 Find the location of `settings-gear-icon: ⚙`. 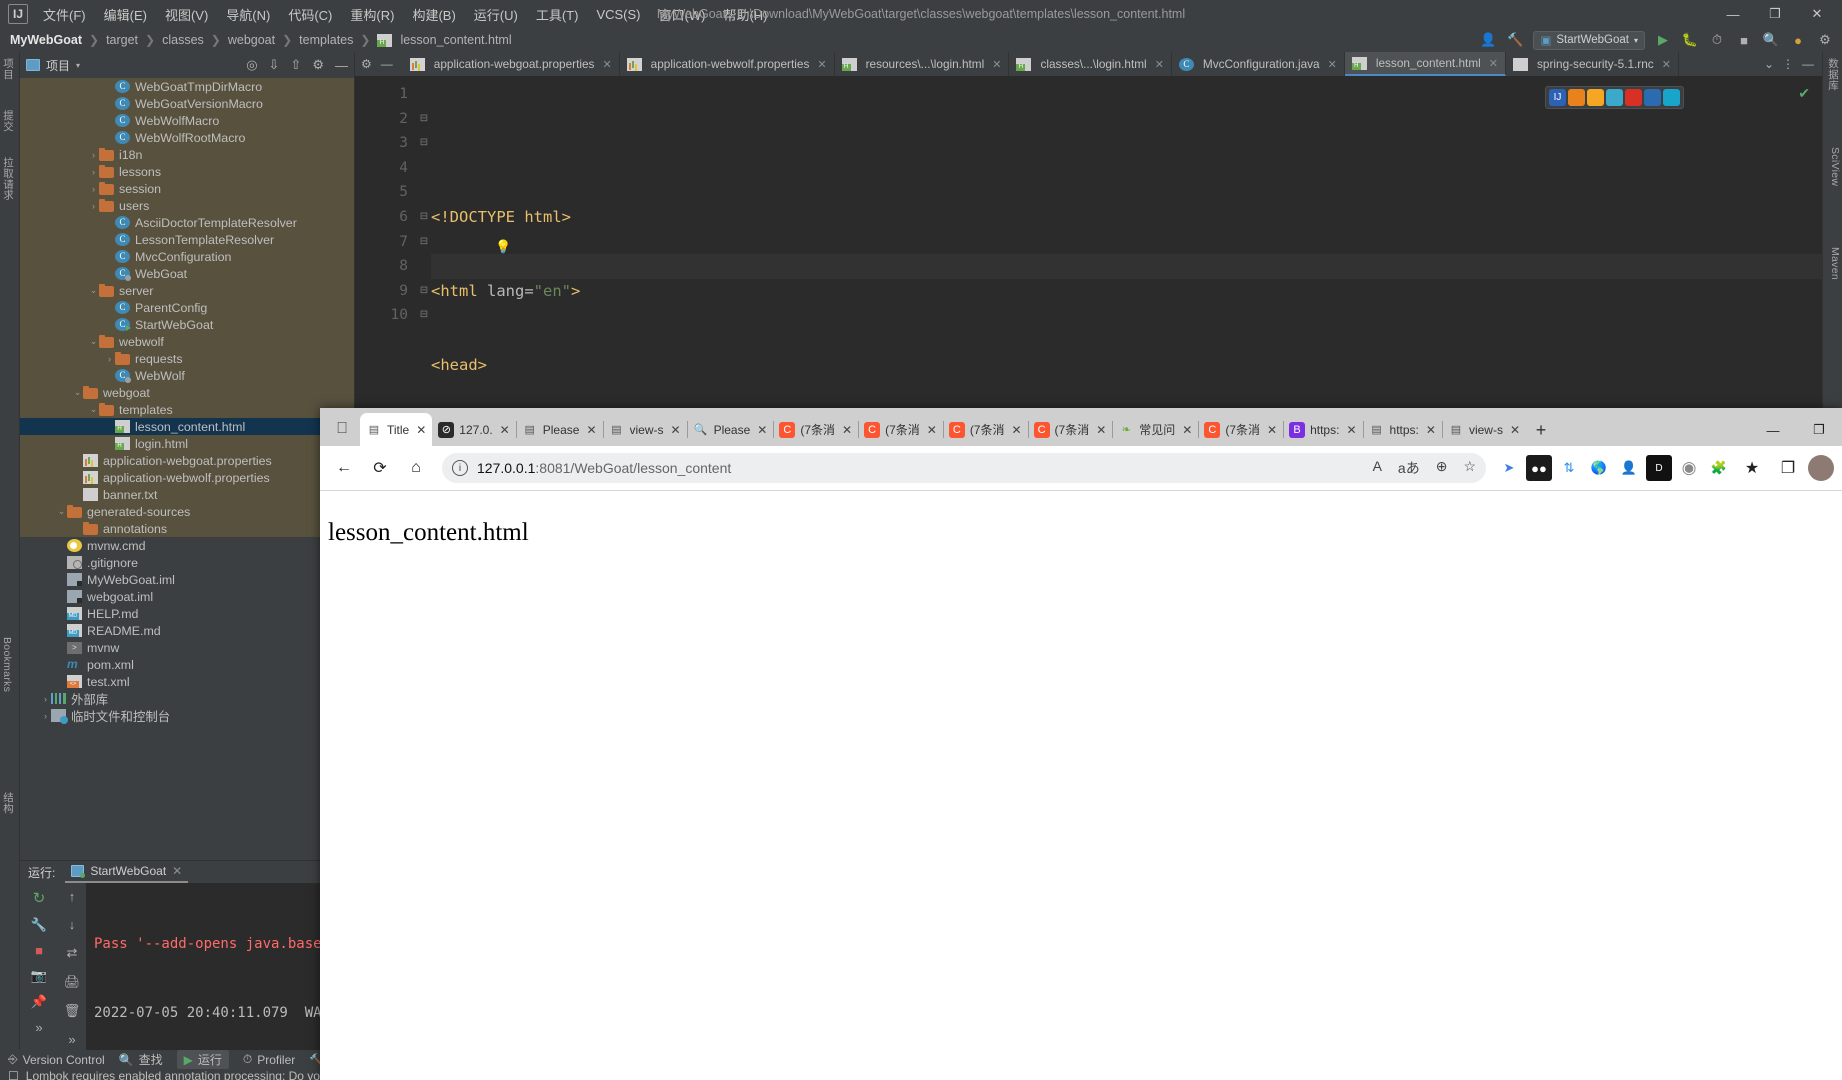

settings-gear-icon: ⚙ is located at coordinates (1825, 40).